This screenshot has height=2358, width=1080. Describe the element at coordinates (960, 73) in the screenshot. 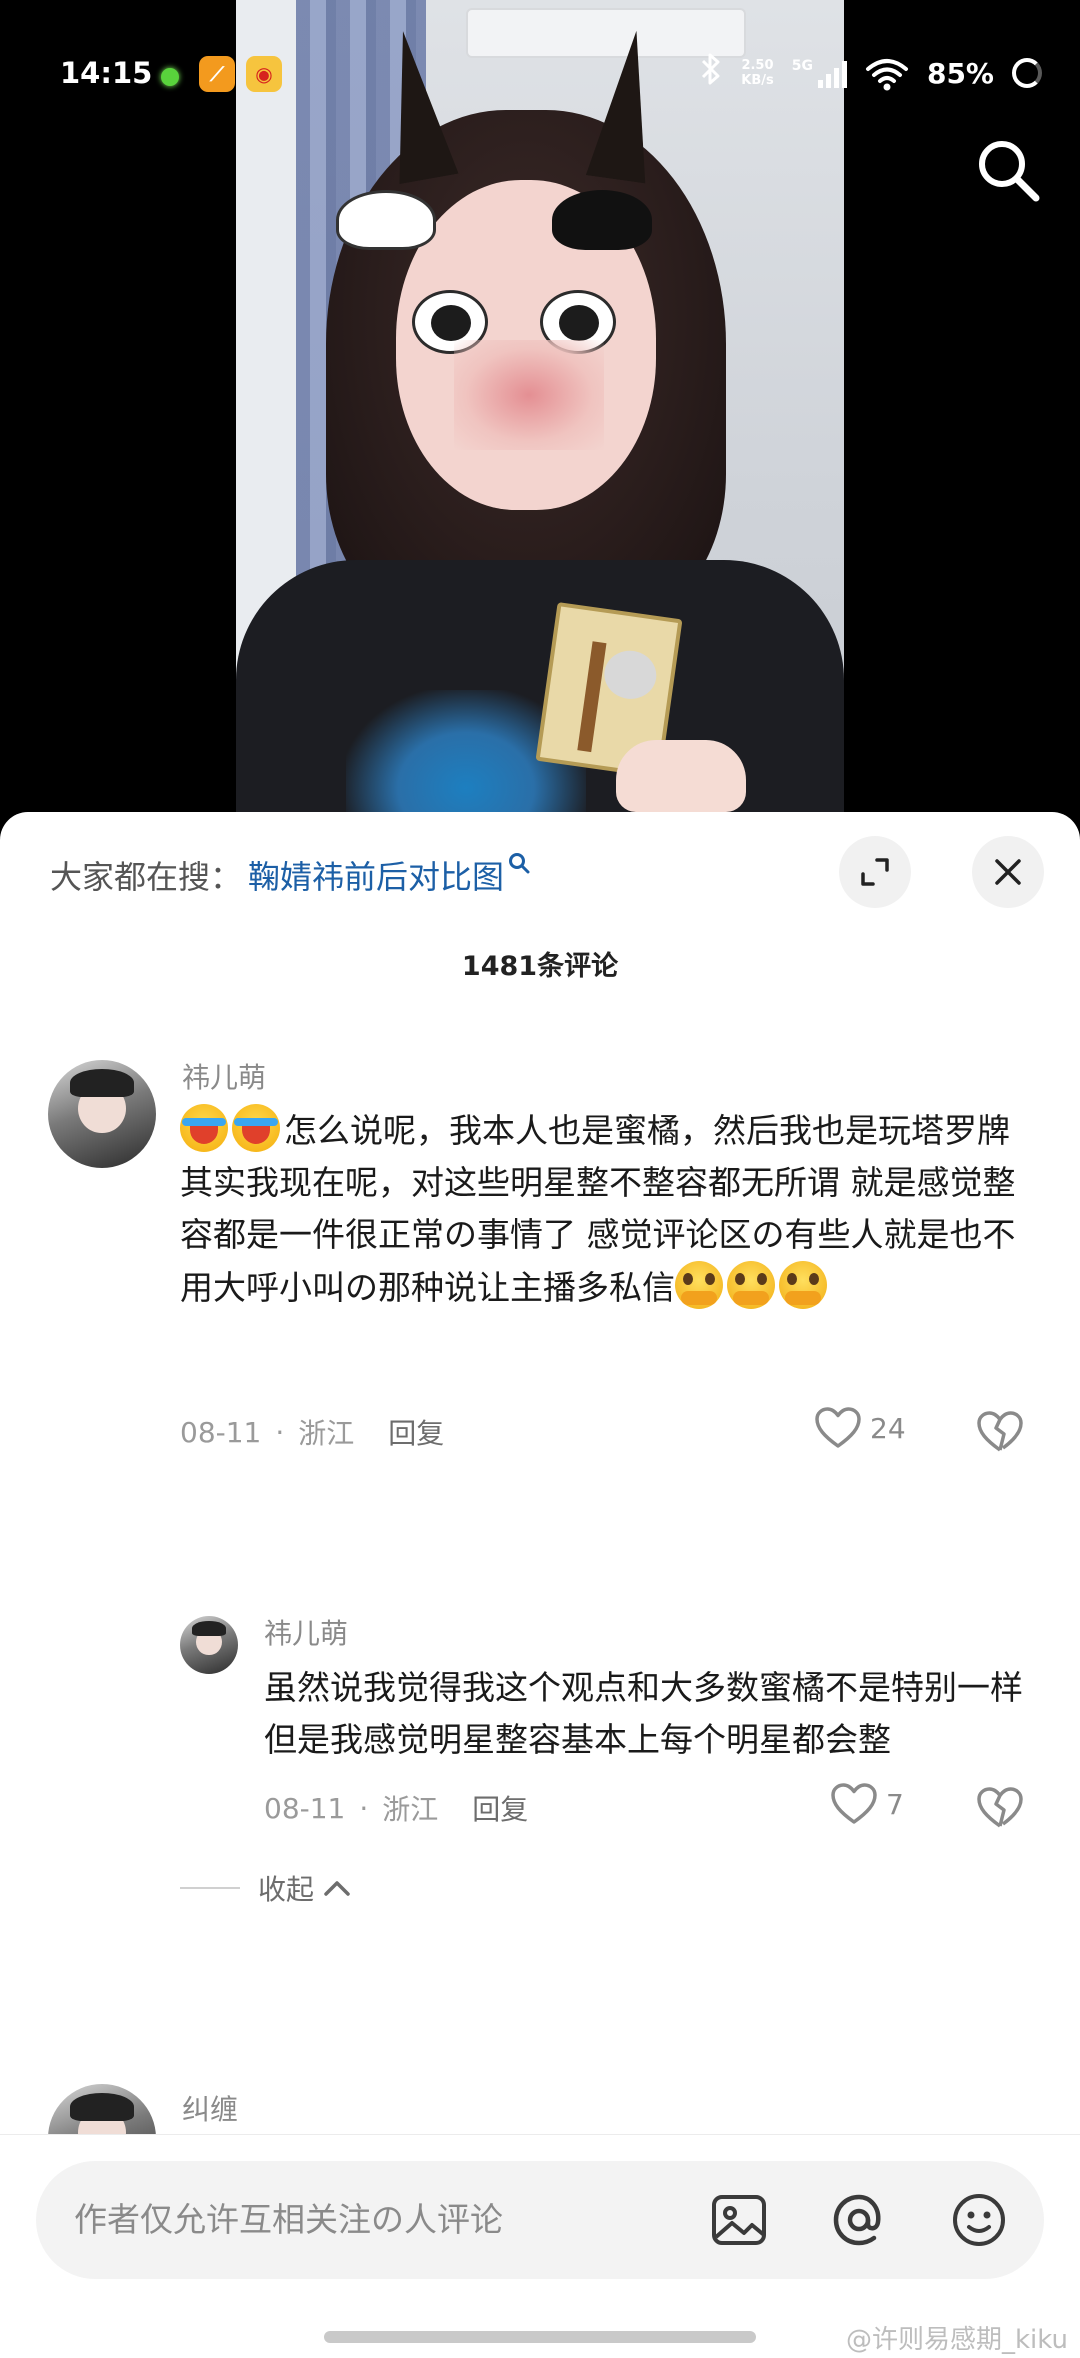

I see `battery-level: 85%` at that location.